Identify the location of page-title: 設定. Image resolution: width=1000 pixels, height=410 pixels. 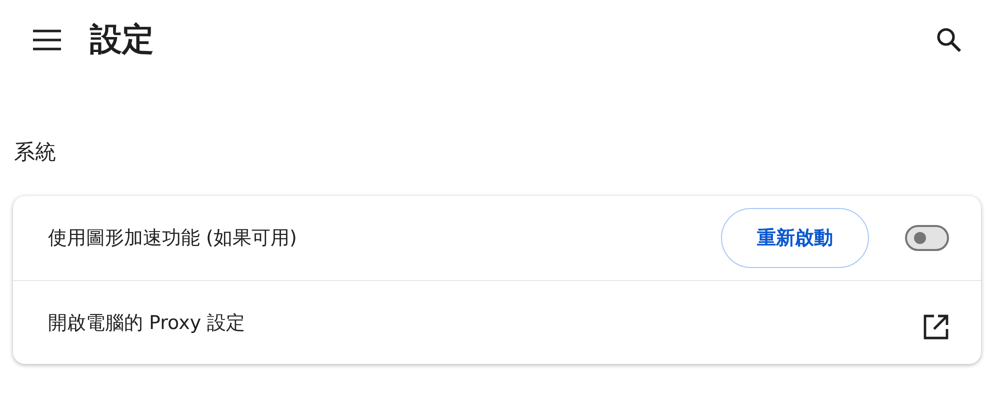
(122, 39).